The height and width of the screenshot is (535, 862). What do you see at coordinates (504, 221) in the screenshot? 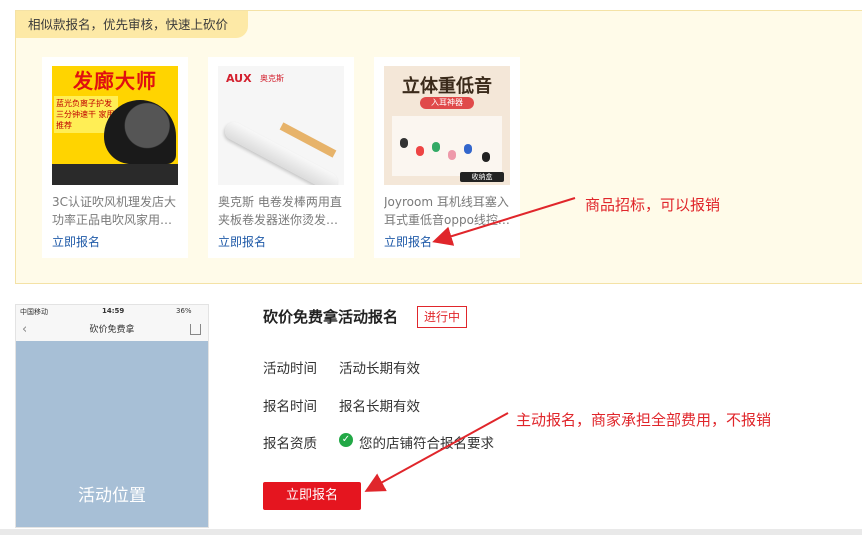
I see `arrow-to-join-link` at bounding box center [504, 221].